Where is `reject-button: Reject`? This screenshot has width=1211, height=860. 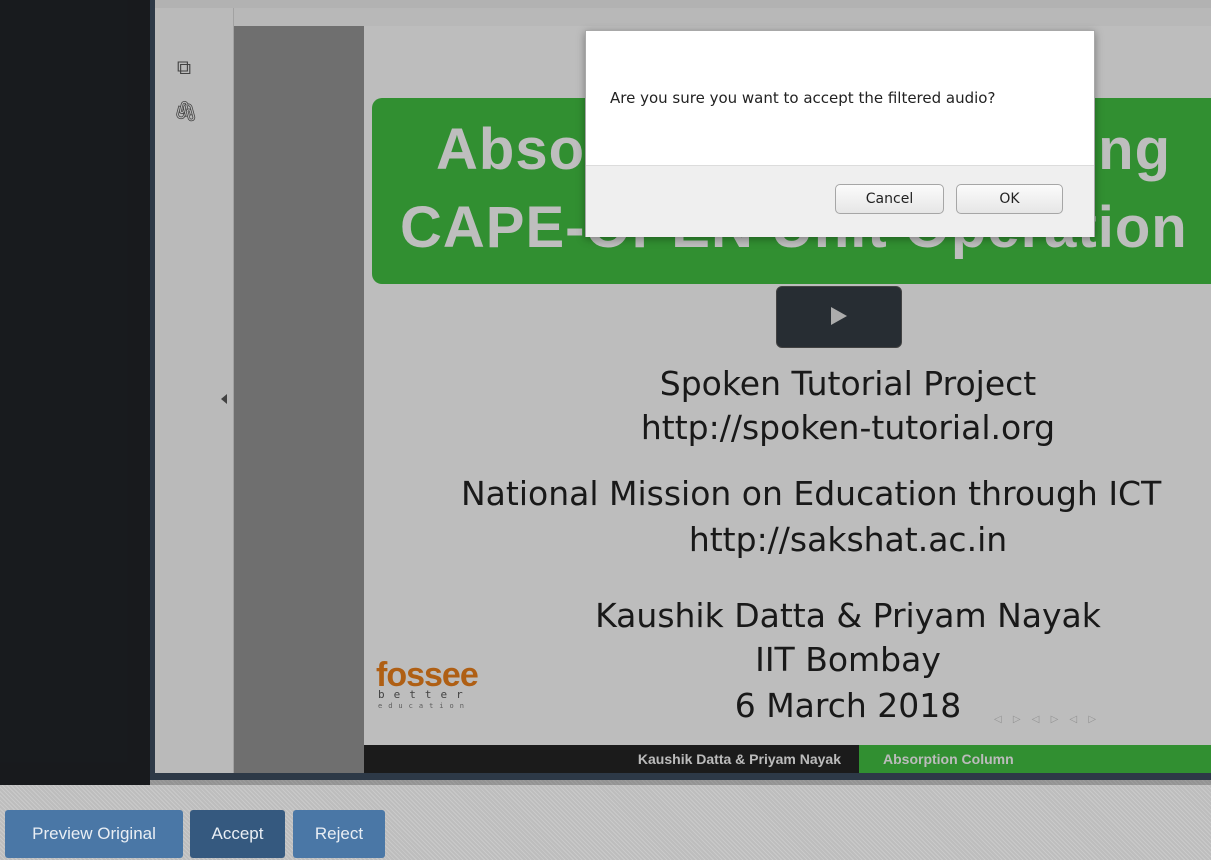
reject-button: Reject is located at coordinates (339, 834).